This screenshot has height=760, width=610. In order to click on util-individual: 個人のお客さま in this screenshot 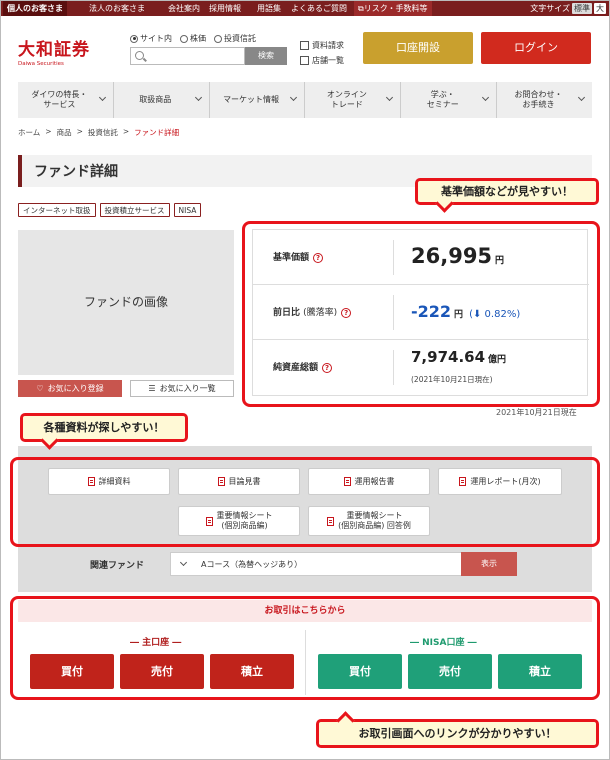, I will do `click(35, 8)`.